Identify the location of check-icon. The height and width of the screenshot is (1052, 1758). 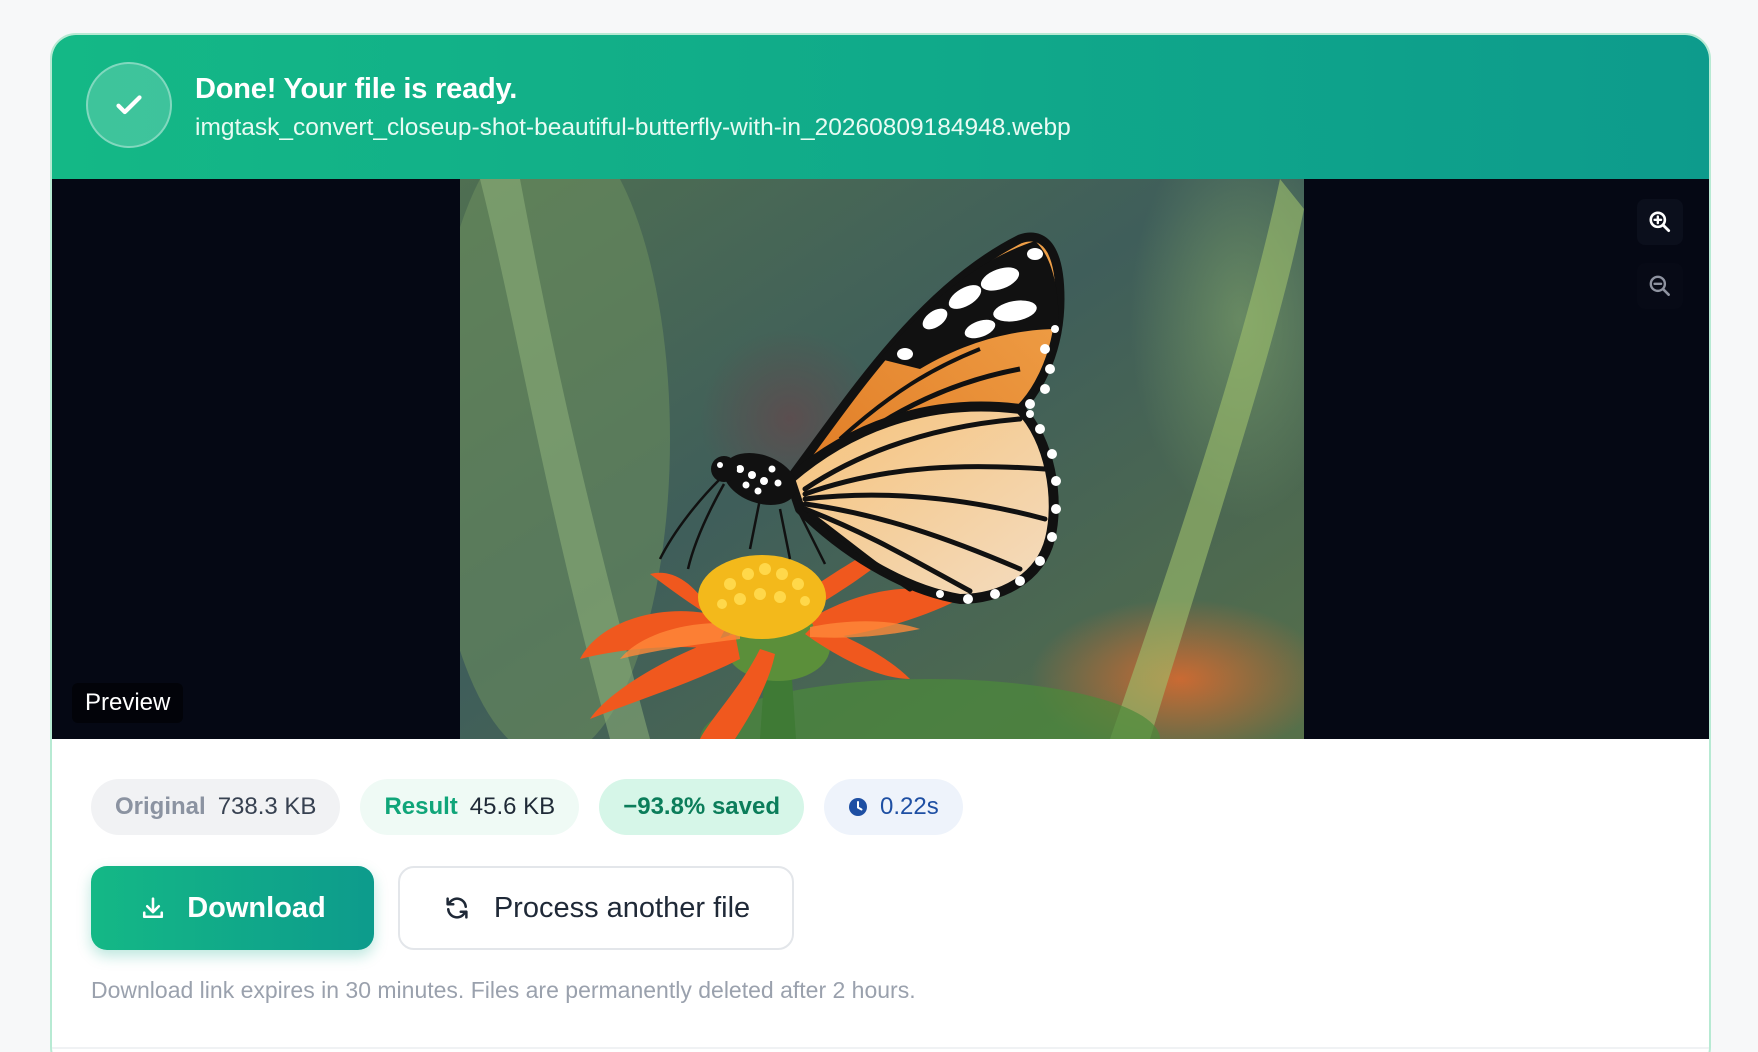
(129, 105).